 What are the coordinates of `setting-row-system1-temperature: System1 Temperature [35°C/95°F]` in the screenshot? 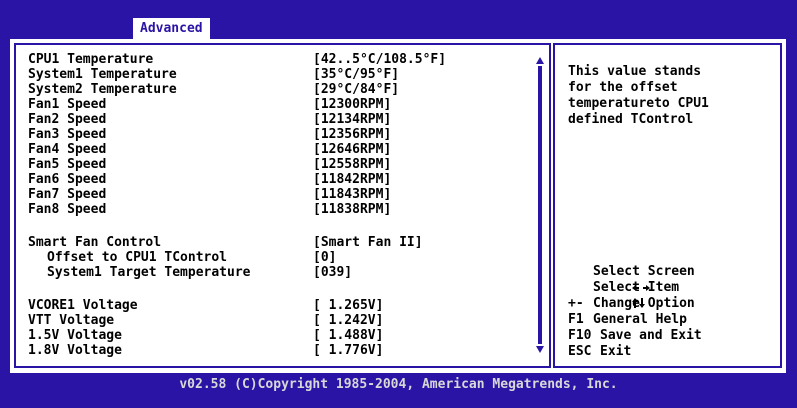 It's located at (213, 74).